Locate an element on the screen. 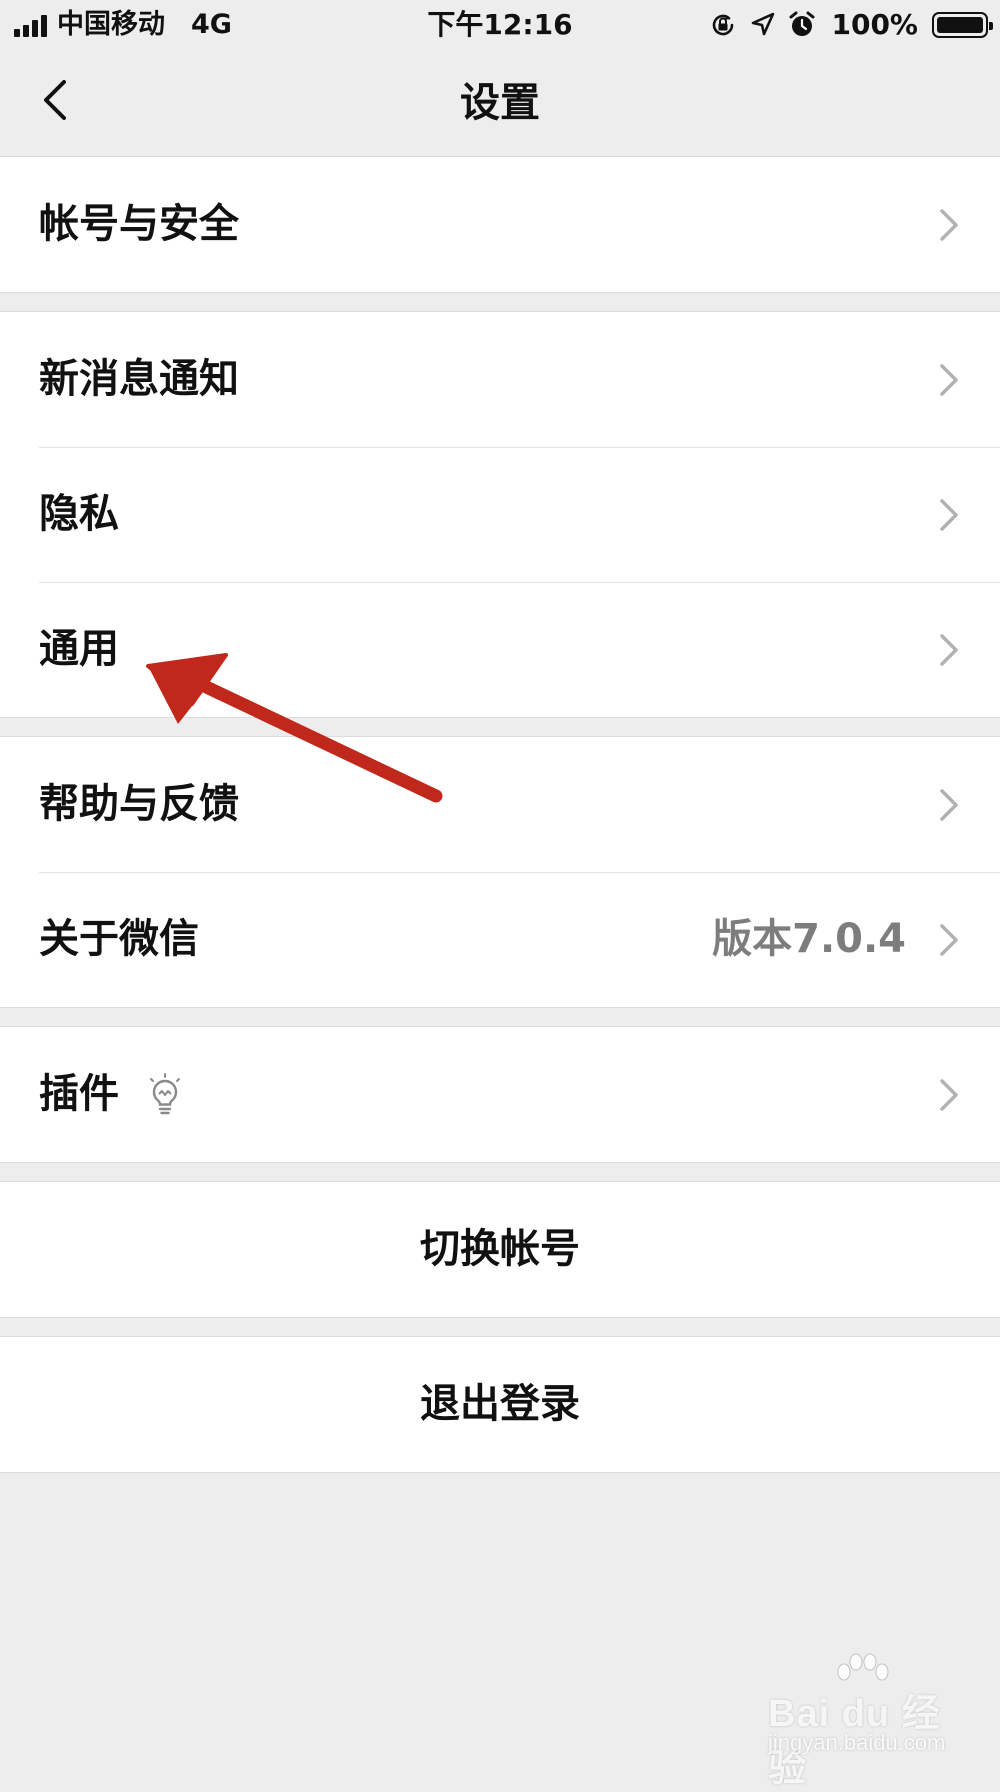 Image resolution: width=1000 pixels, height=1792 pixels. switch-account-label: 切换帐号 is located at coordinates (500, 1249).